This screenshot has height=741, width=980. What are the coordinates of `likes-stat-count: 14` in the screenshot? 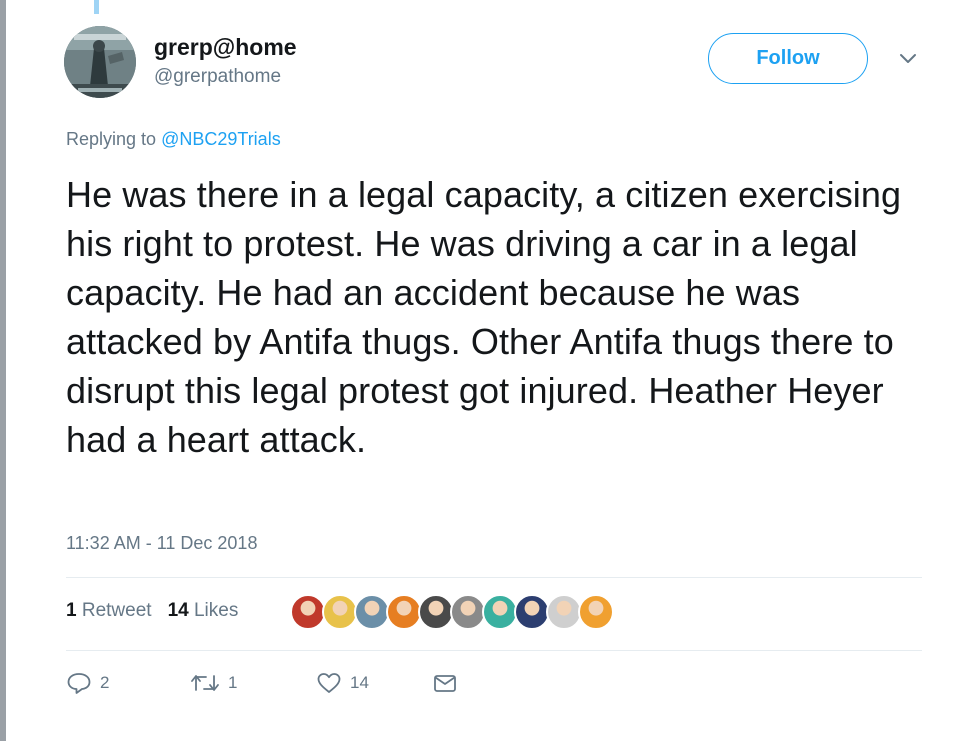 It's located at (178, 610).